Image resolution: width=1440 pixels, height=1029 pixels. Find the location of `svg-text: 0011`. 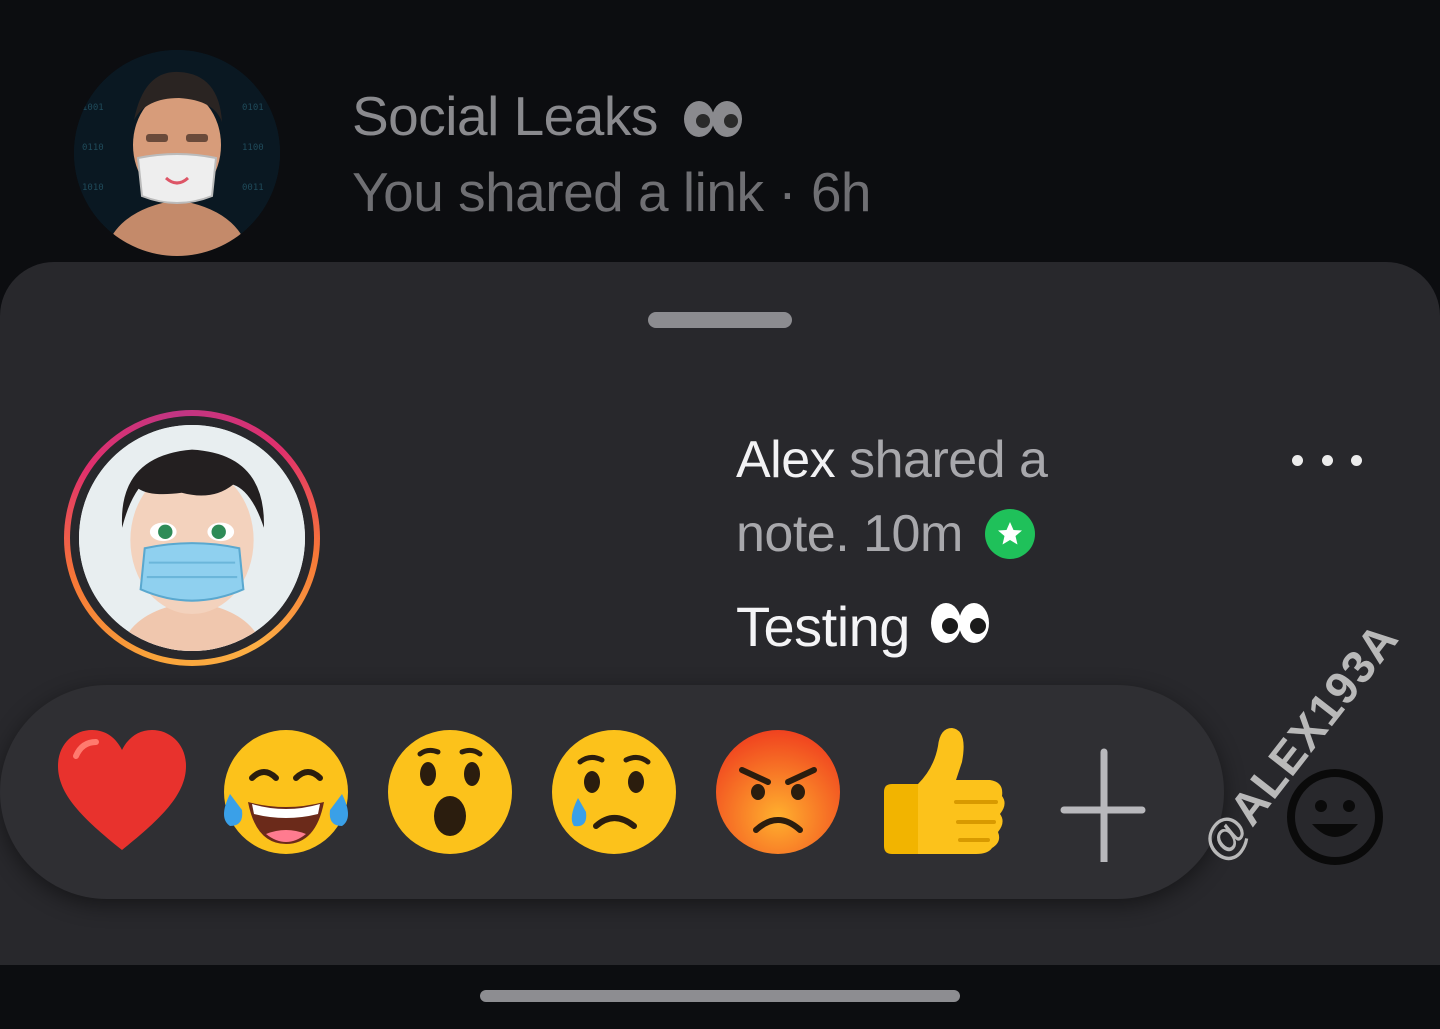

svg-text: 0011 is located at coordinates (253, 188).